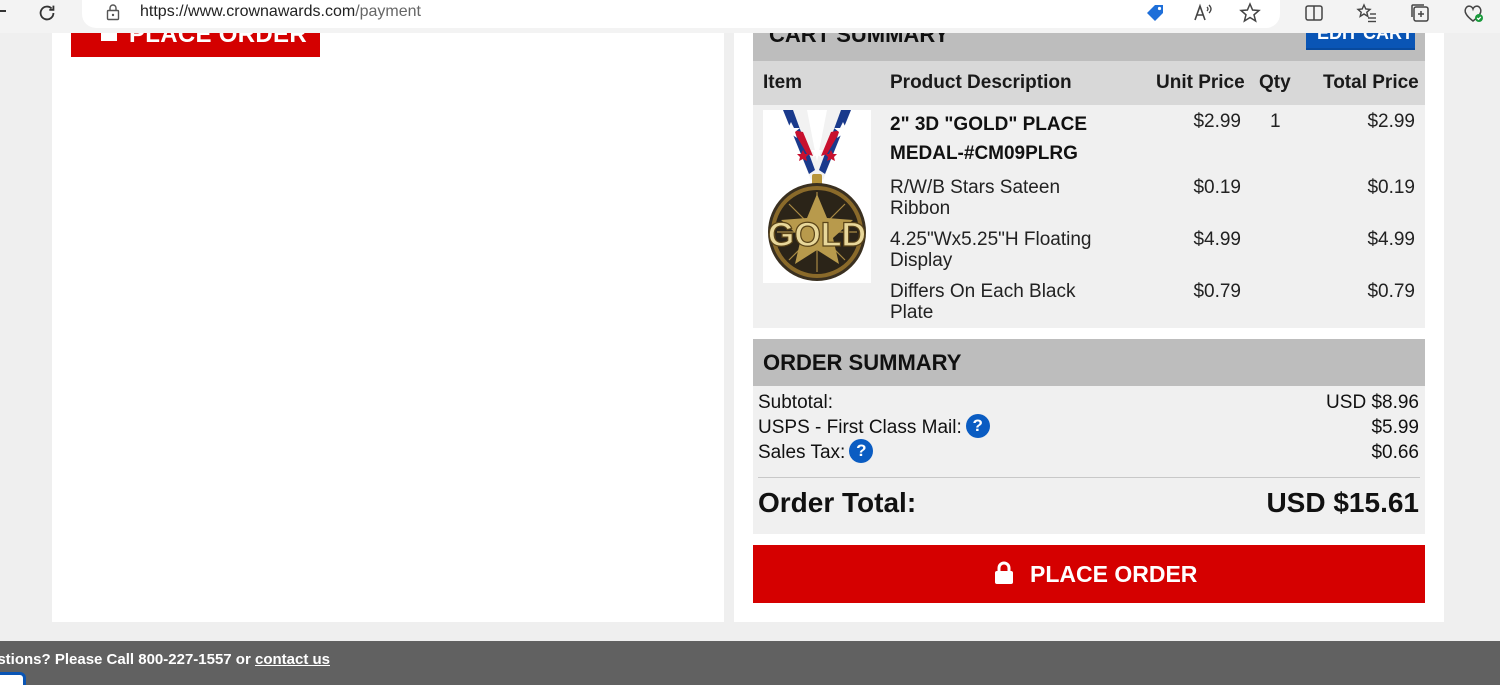 The height and width of the screenshot is (685, 1500). Describe the element at coordinates (1217, 187) in the screenshot. I see `row2-unit-price: $0.19` at that location.